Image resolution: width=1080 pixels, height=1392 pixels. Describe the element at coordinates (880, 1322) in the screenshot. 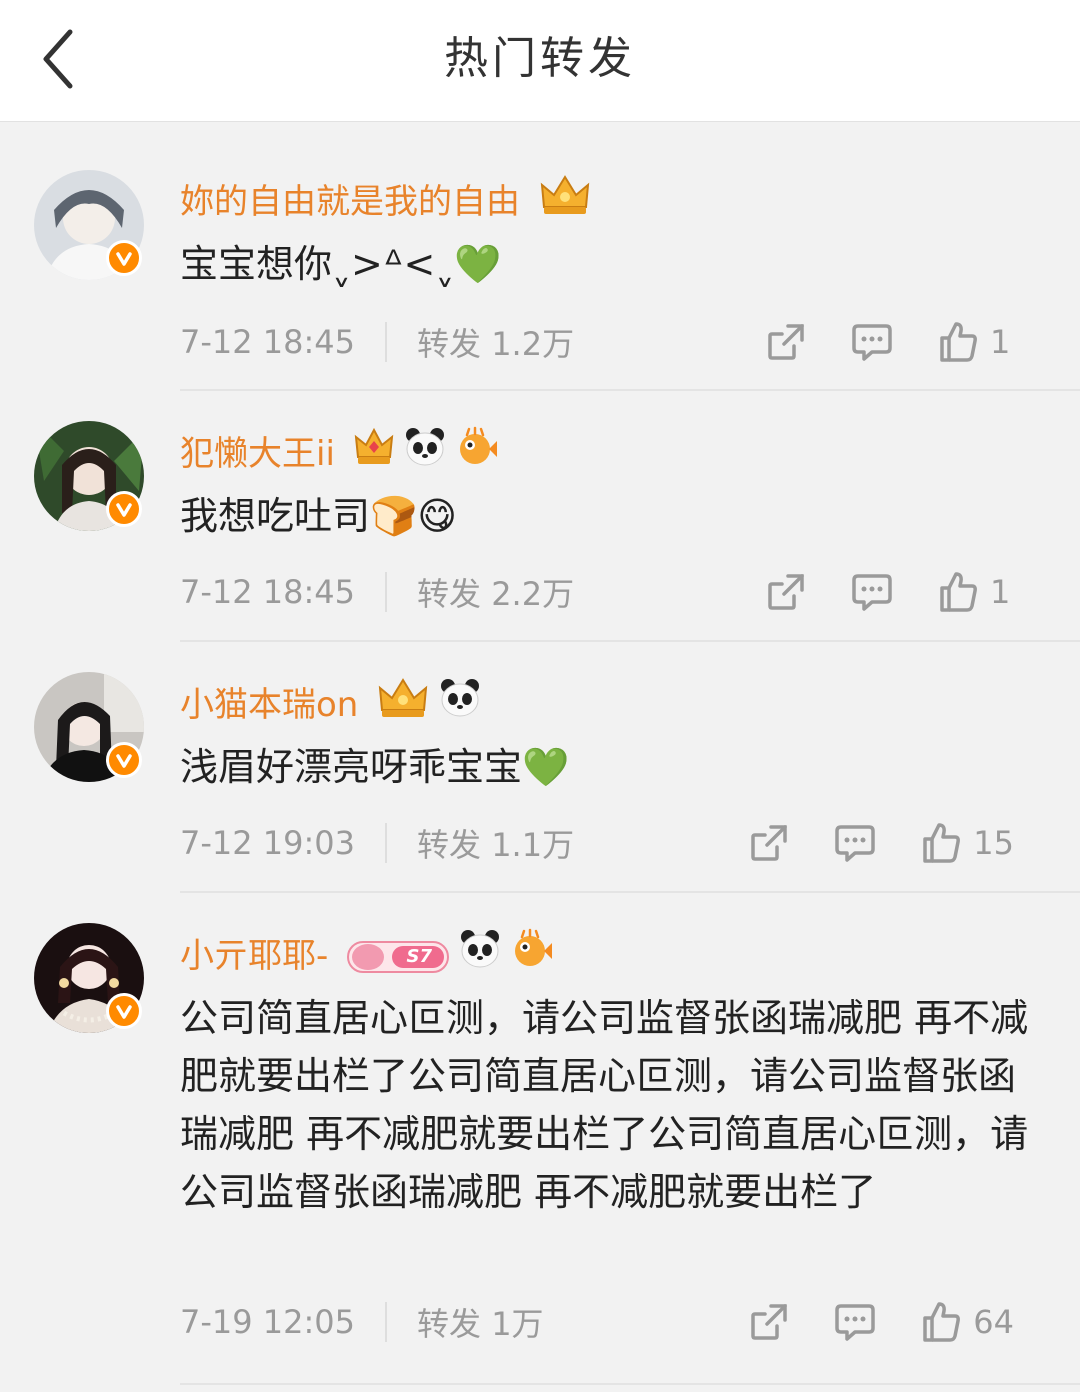

I see `action-bar: 64` at that location.